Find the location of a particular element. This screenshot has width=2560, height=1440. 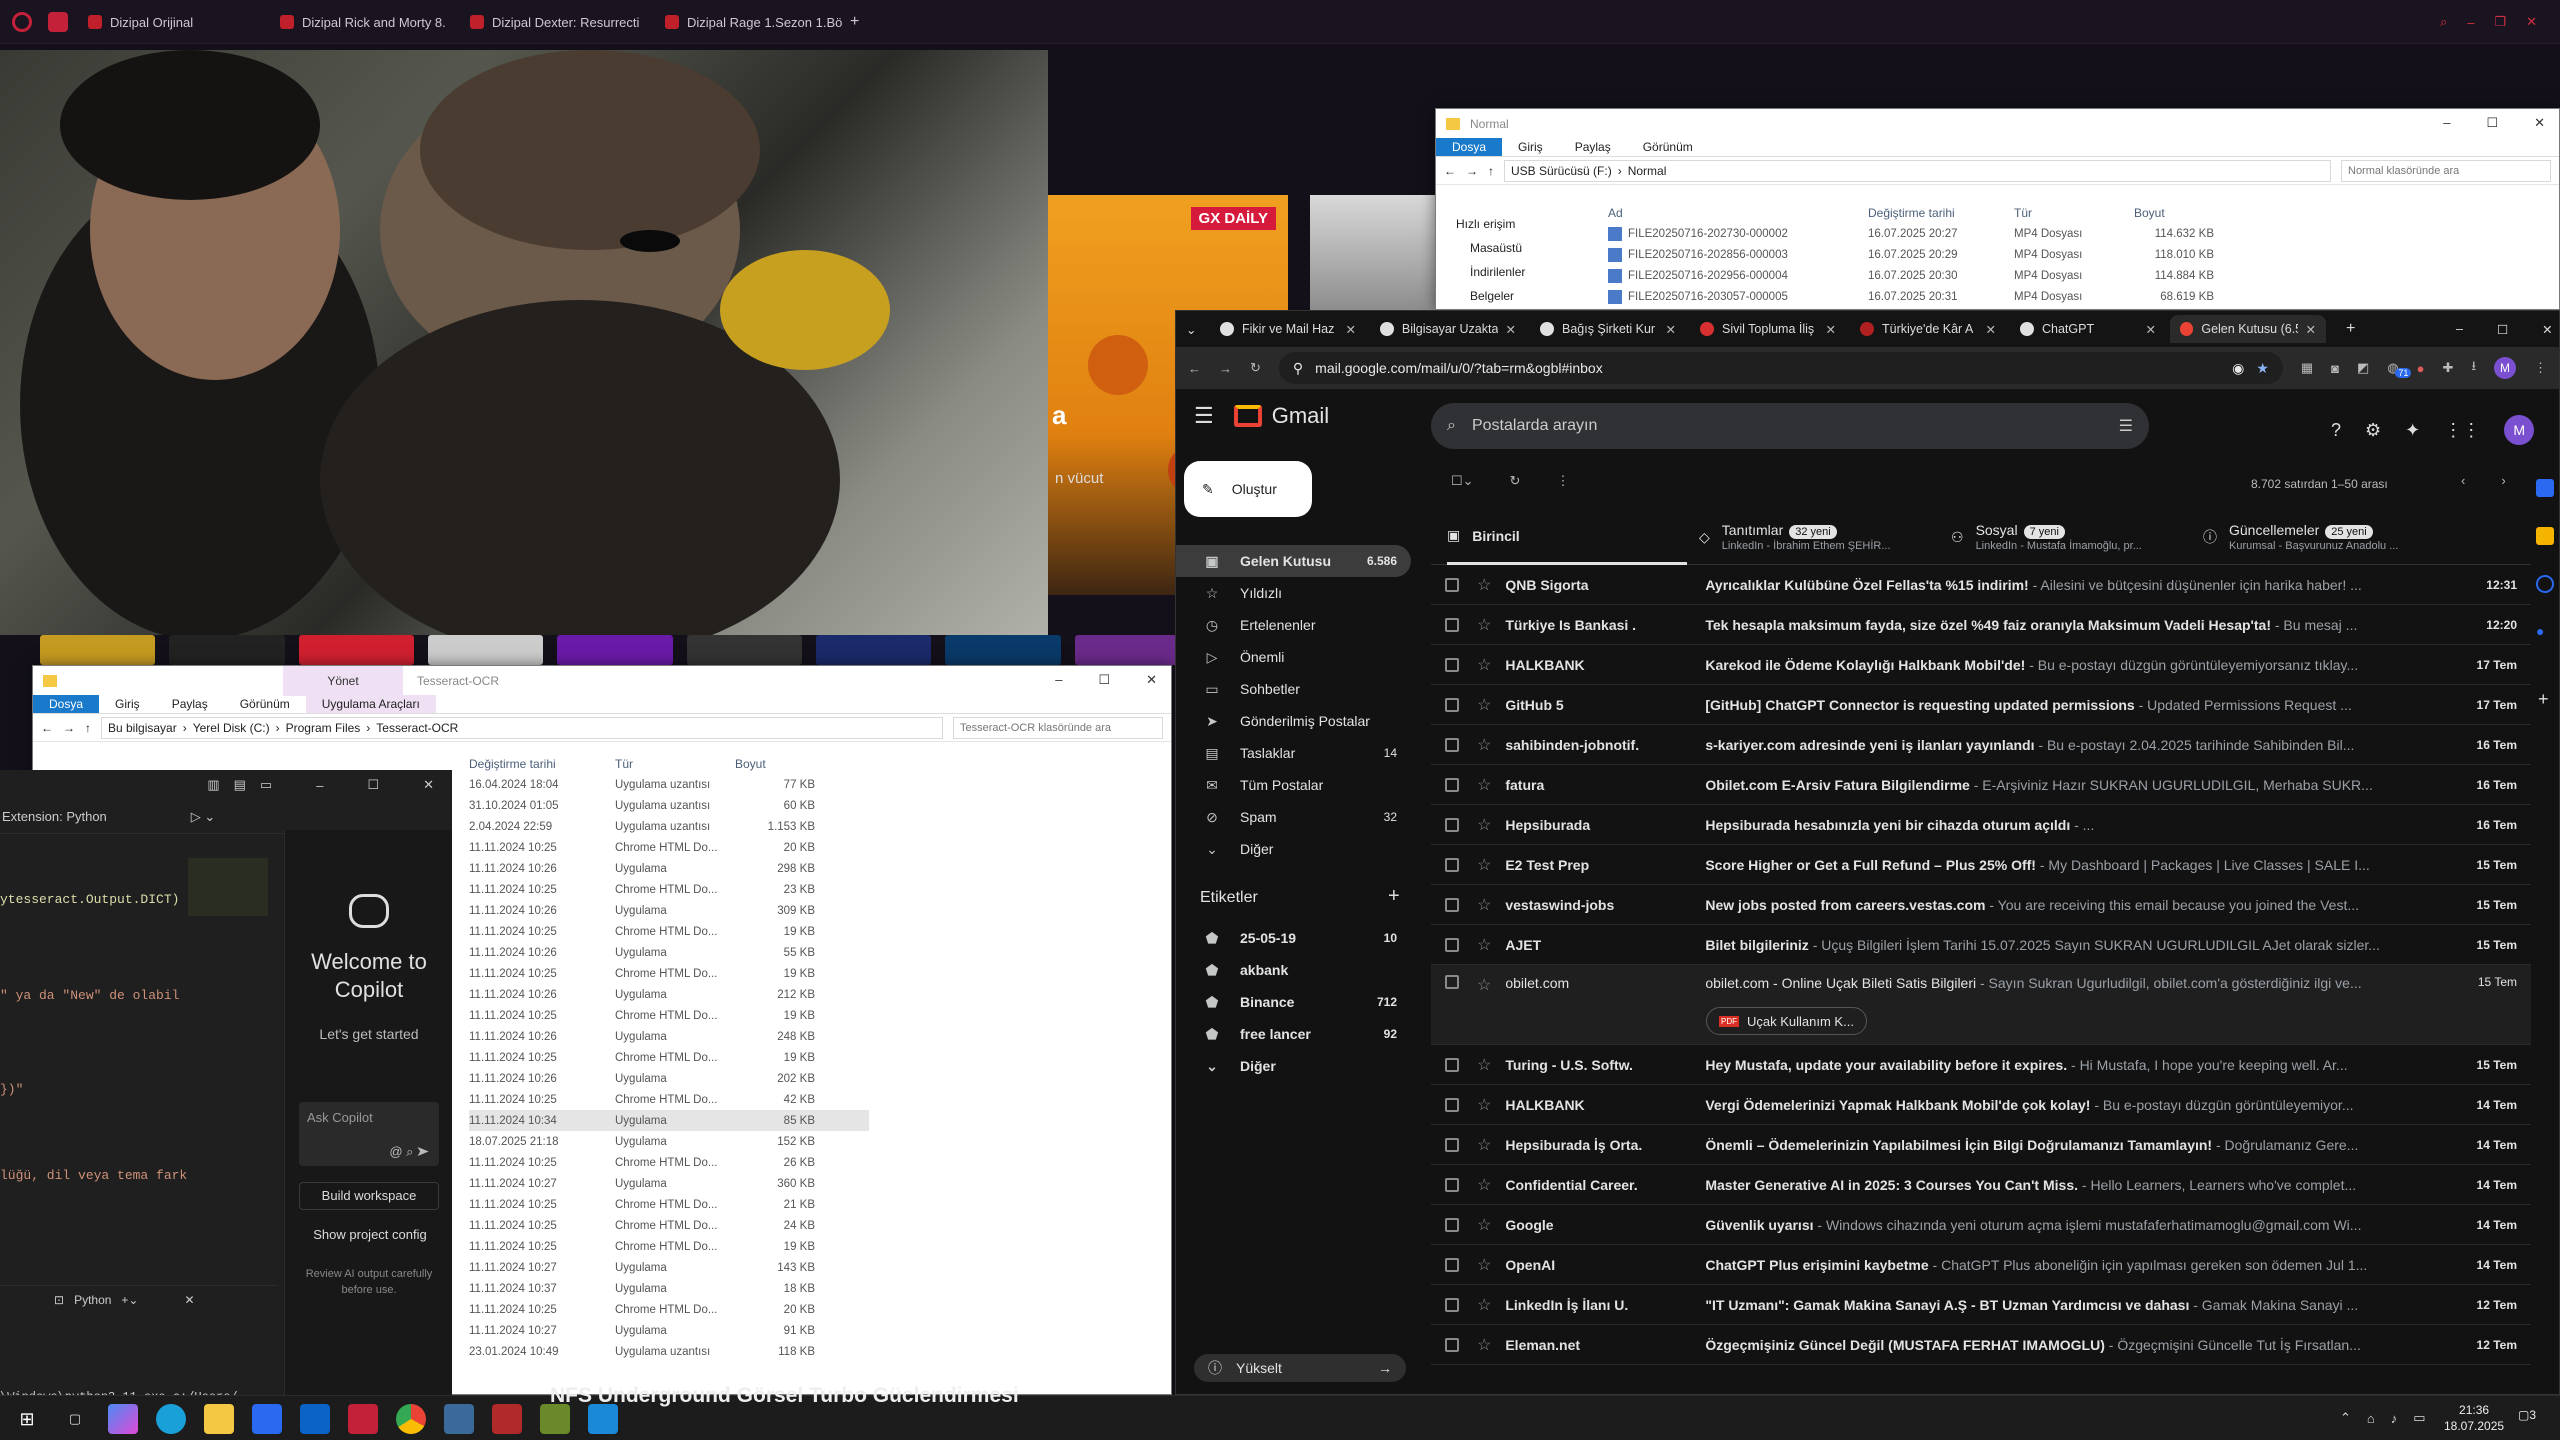

outlook-icon is located at coordinates (315, 1419).